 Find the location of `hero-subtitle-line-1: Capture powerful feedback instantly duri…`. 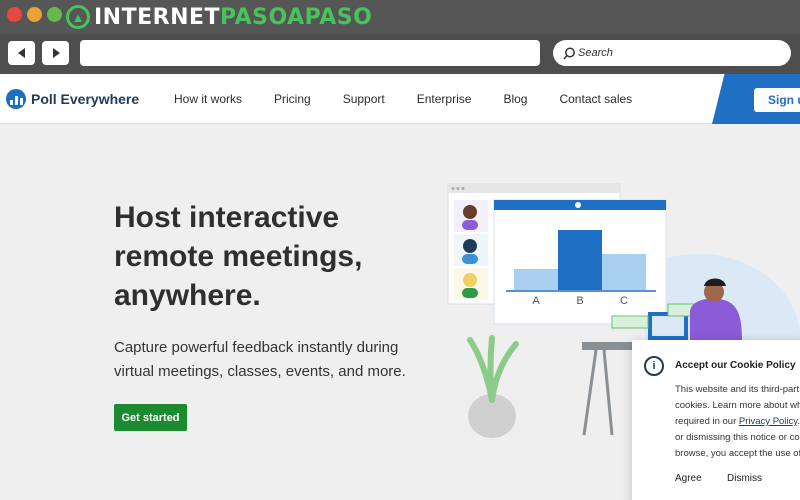

hero-subtitle-line-1: Capture powerful feedback instantly duri… is located at coordinates (256, 347).